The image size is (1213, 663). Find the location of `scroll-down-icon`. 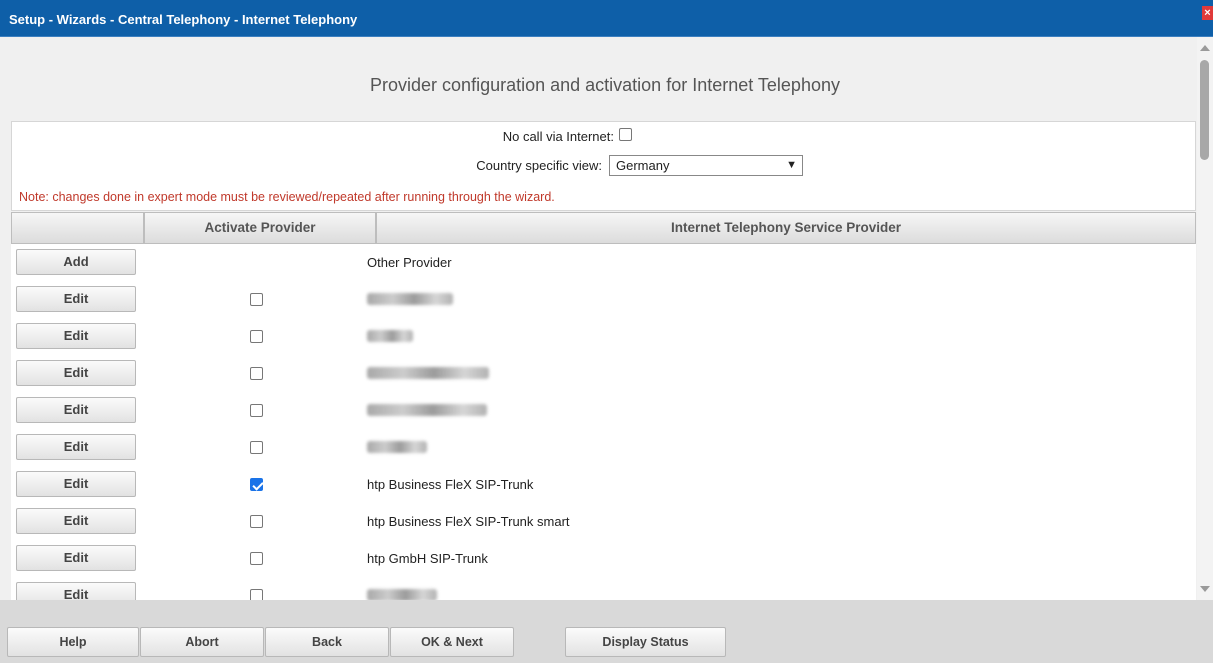

scroll-down-icon is located at coordinates (1205, 589).